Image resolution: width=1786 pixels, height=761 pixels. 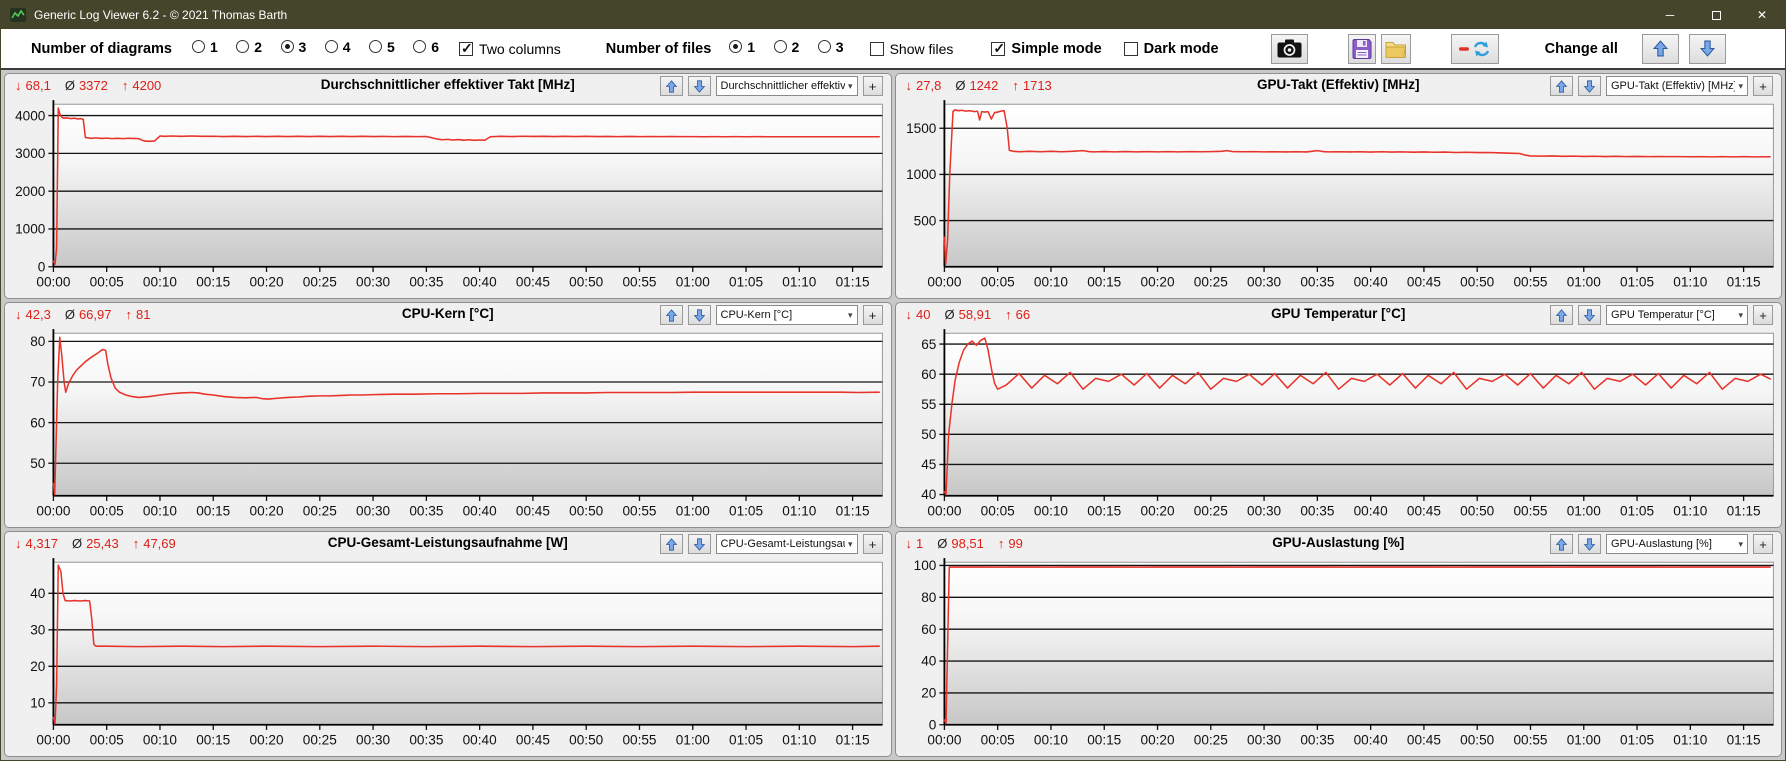 I want to click on two-columns-checkbox: Two columns, so click(x=510, y=48).